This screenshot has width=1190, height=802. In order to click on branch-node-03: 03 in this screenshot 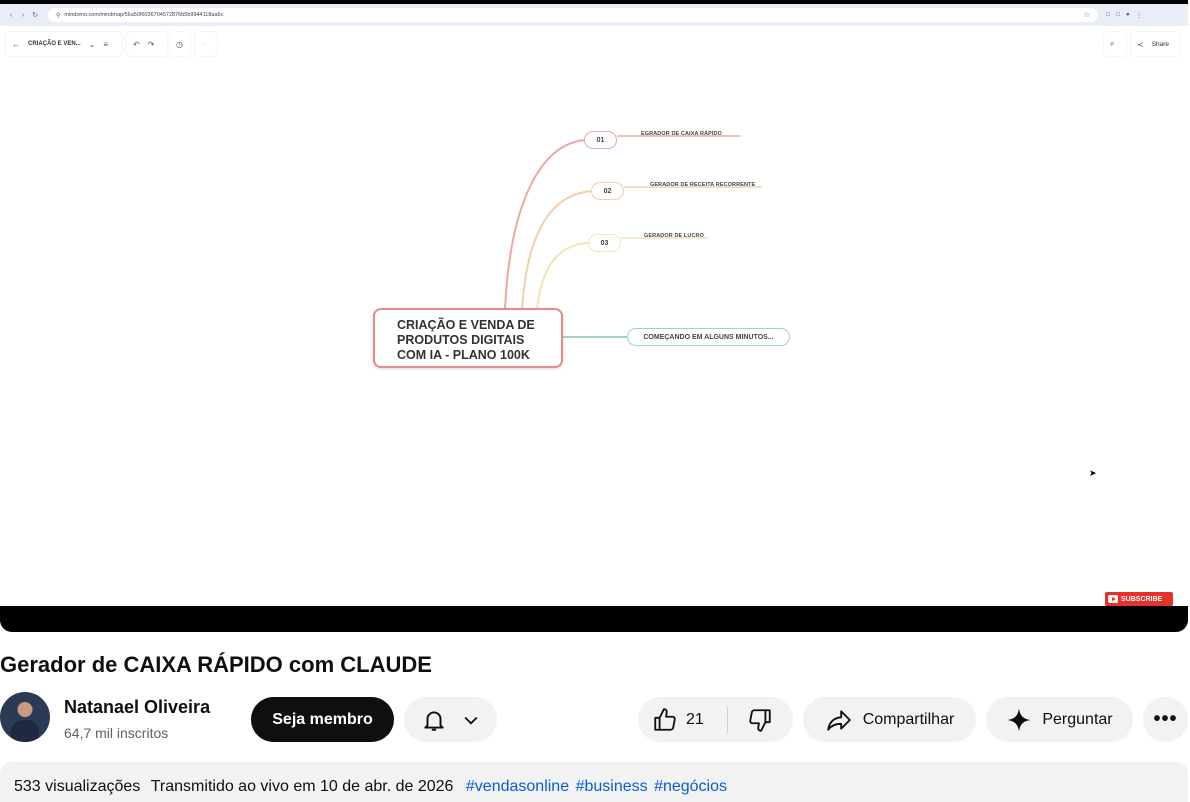, I will do `click(604, 243)`.